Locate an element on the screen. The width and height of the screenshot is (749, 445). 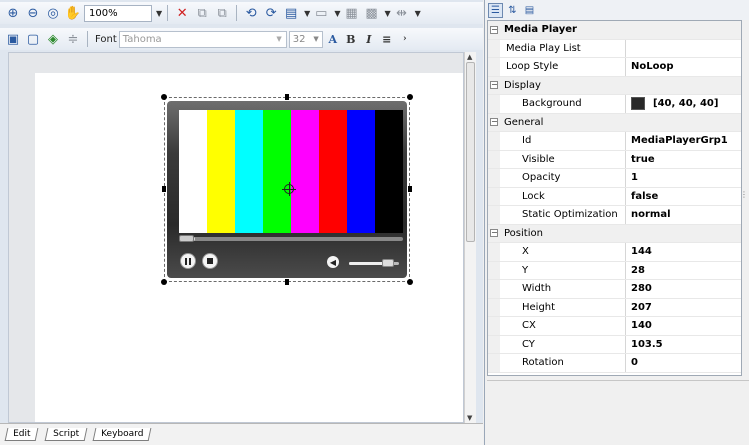
zoom-in-icon: ⊕ is located at coordinates (13, 13).